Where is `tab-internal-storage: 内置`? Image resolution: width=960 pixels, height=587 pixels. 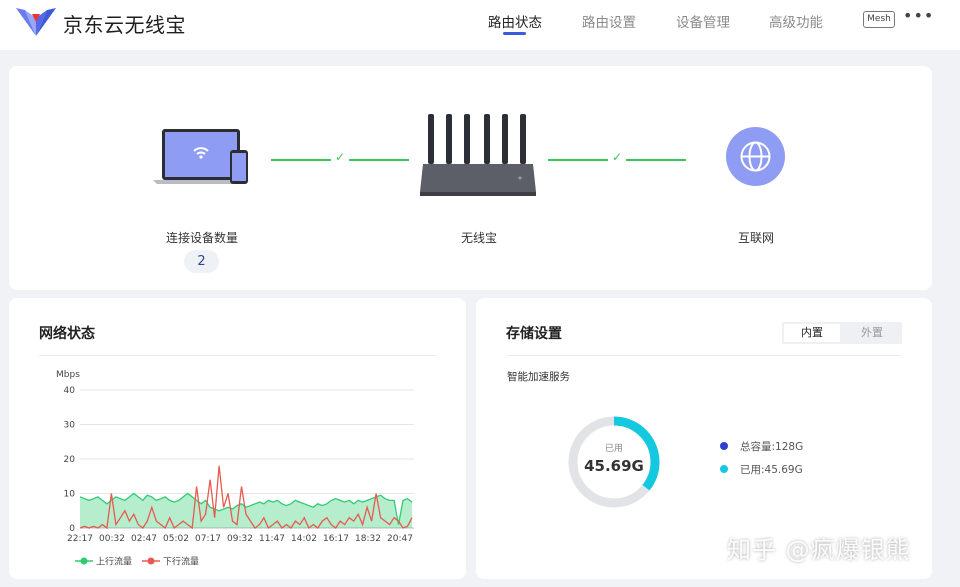 tab-internal-storage: 内置 is located at coordinates (812, 333).